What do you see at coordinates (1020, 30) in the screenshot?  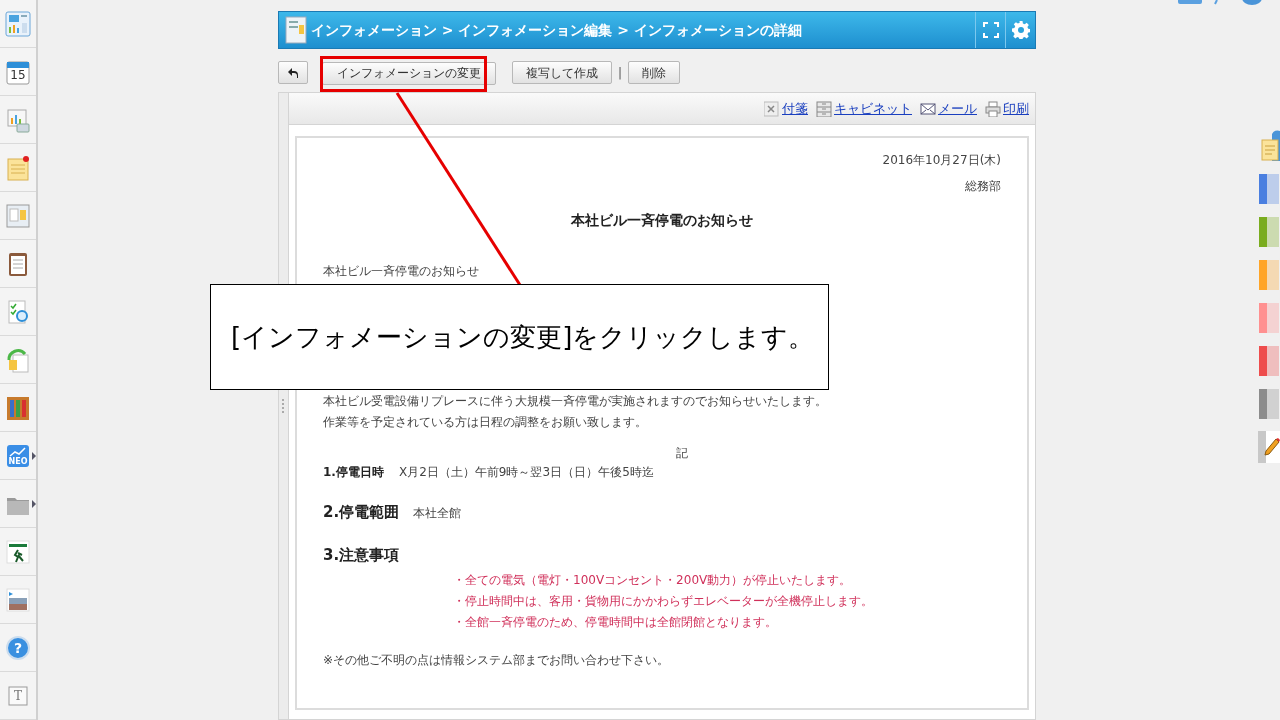 I see `settings-icon` at bounding box center [1020, 30].